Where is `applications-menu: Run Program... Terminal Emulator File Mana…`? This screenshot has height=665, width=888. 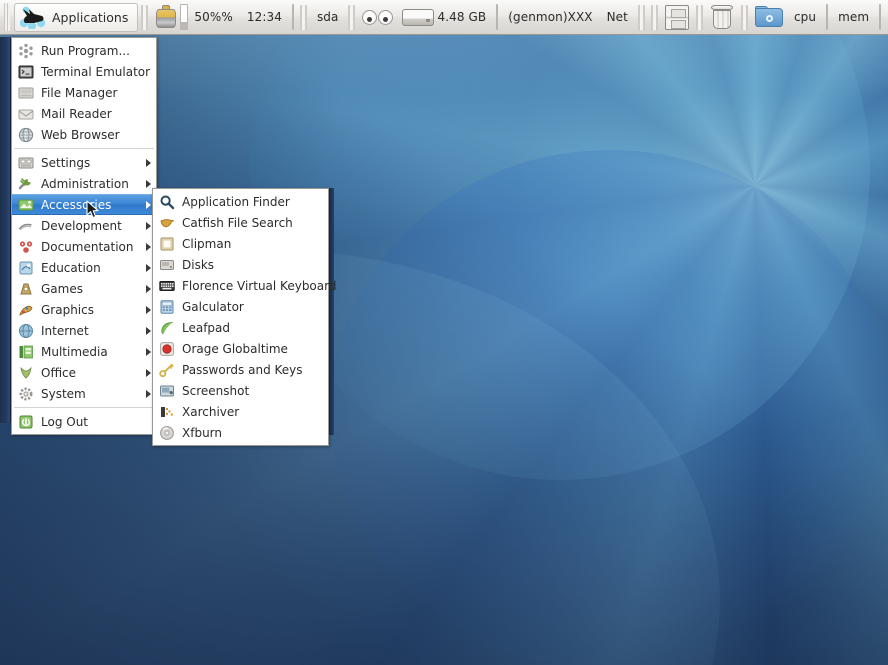
applications-menu: Run Program... Terminal Emulator File Mana… is located at coordinates (84, 236).